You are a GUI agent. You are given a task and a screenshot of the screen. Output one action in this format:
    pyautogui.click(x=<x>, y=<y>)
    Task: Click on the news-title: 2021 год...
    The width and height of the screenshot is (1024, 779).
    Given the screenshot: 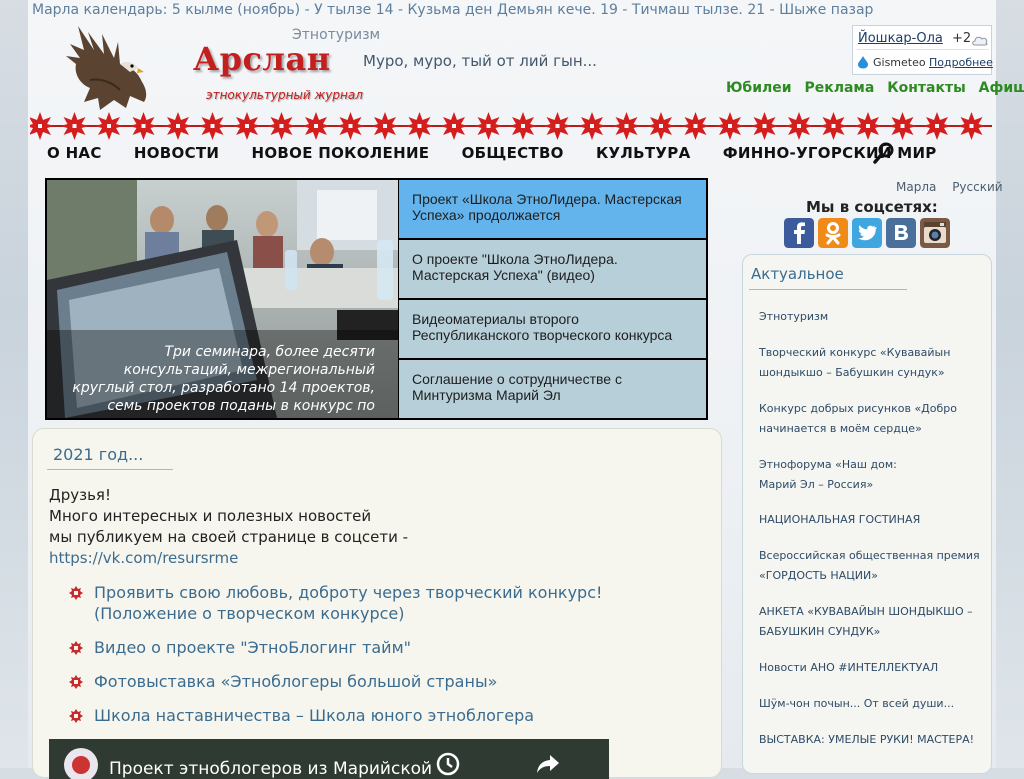 What is the action you would take?
    pyautogui.click(x=98, y=454)
    